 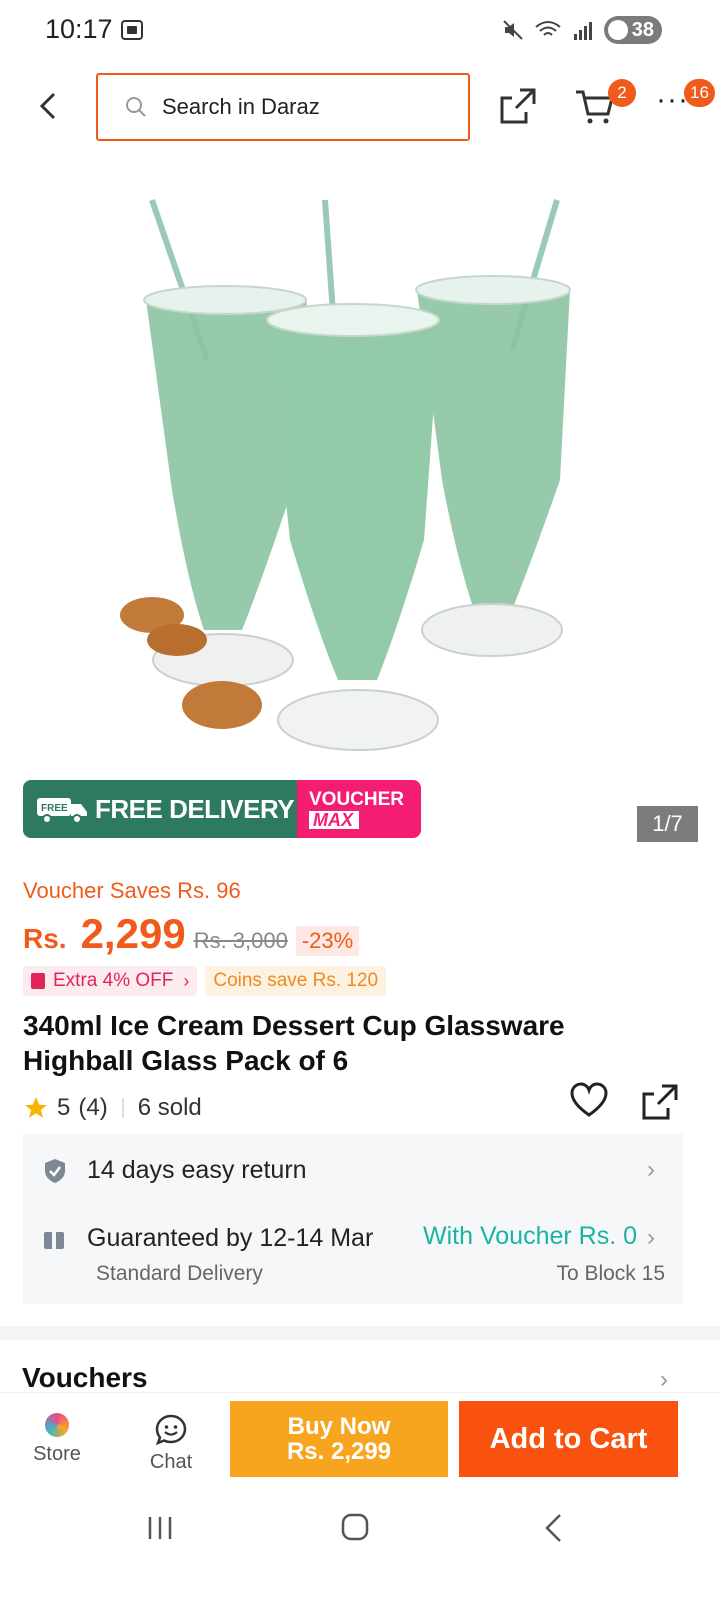 What do you see at coordinates (334, 819) in the screenshot?
I see `max-label: MAX` at bounding box center [334, 819].